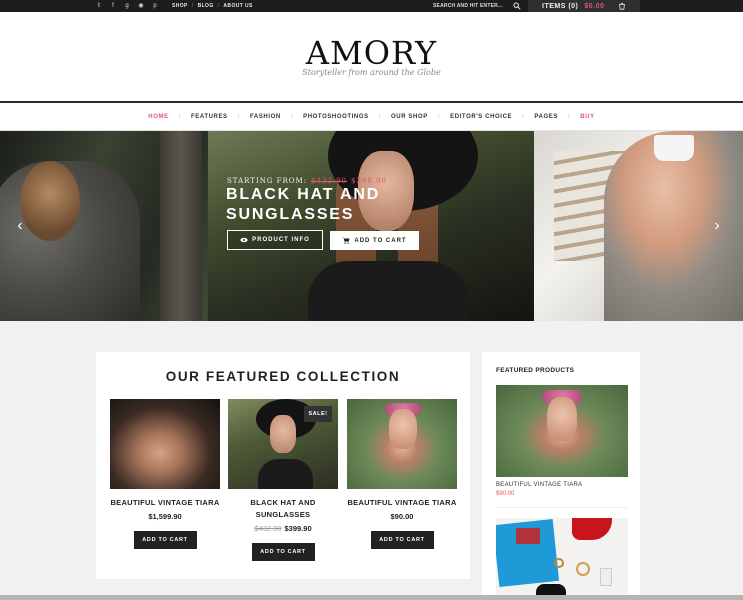 This screenshot has width=743, height=600. I want to click on nav-label: FASHION, so click(265, 117).